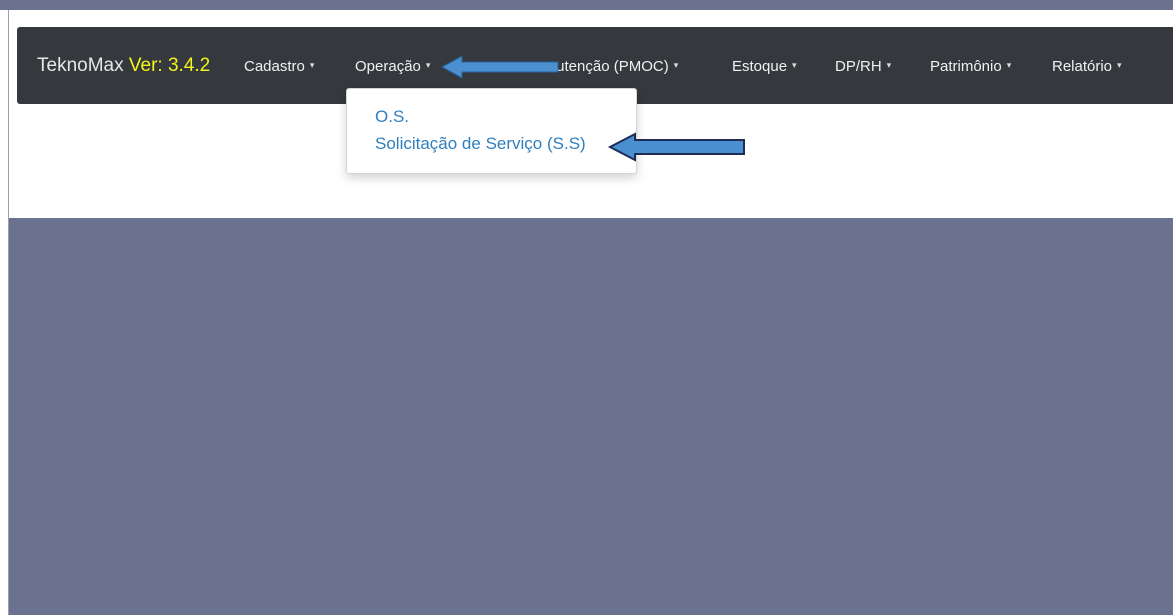 The width and height of the screenshot is (1173, 615). I want to click on nav-item-patrimonio: Patrimônio ▾, so click(970, 66).